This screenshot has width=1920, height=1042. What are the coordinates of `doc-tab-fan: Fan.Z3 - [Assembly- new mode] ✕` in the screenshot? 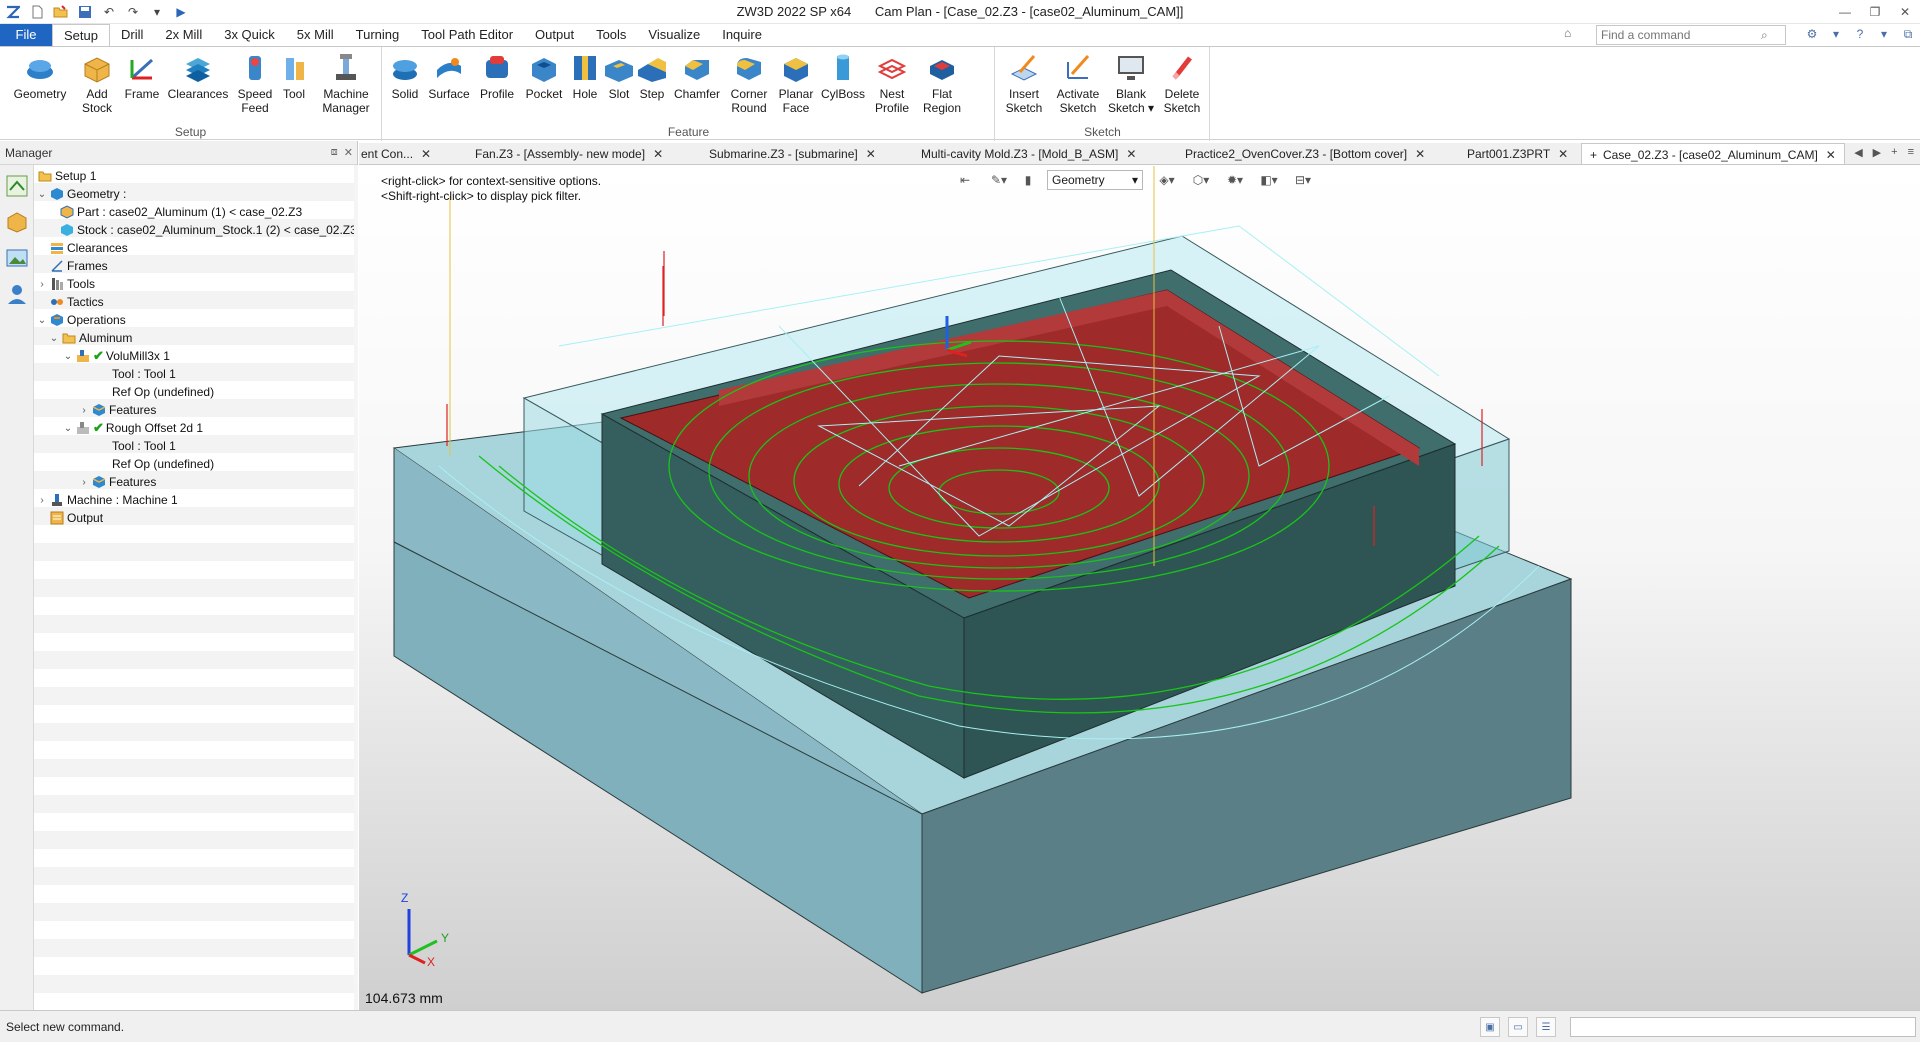 It's located at (569, 153).